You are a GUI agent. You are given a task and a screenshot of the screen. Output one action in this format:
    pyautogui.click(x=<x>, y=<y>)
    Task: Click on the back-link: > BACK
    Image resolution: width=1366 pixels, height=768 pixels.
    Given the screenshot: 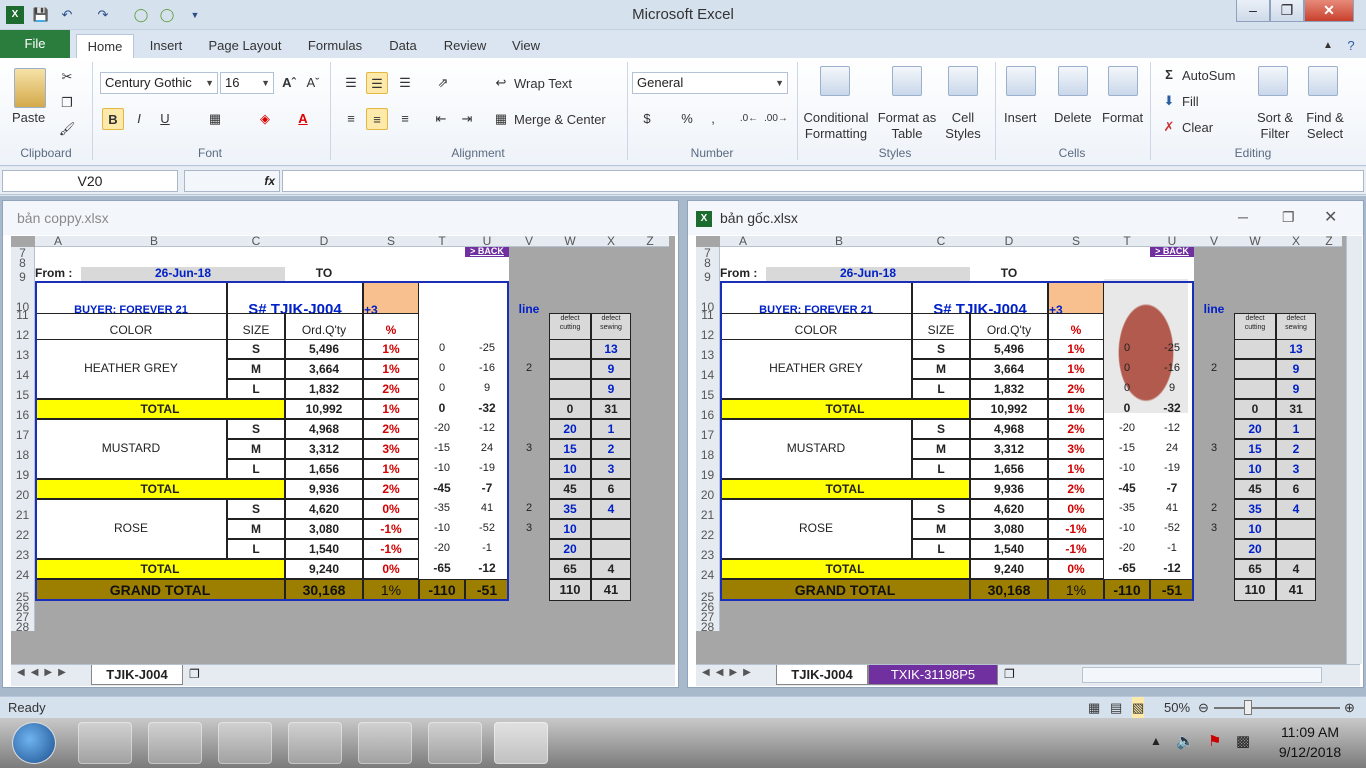 What is the action you would take?
    pyautogui.click(x=487, y=252)
    